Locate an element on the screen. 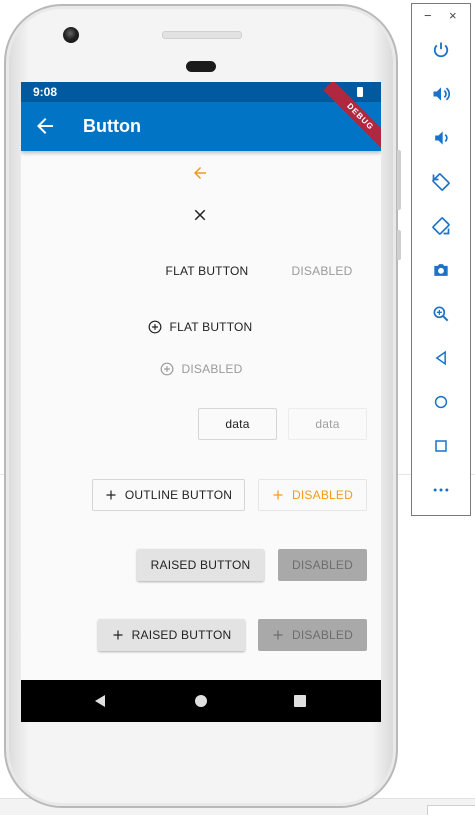 Image resolution: width=475 pixels, height=815 pixels. back-button is located at coordinates (441, 358).